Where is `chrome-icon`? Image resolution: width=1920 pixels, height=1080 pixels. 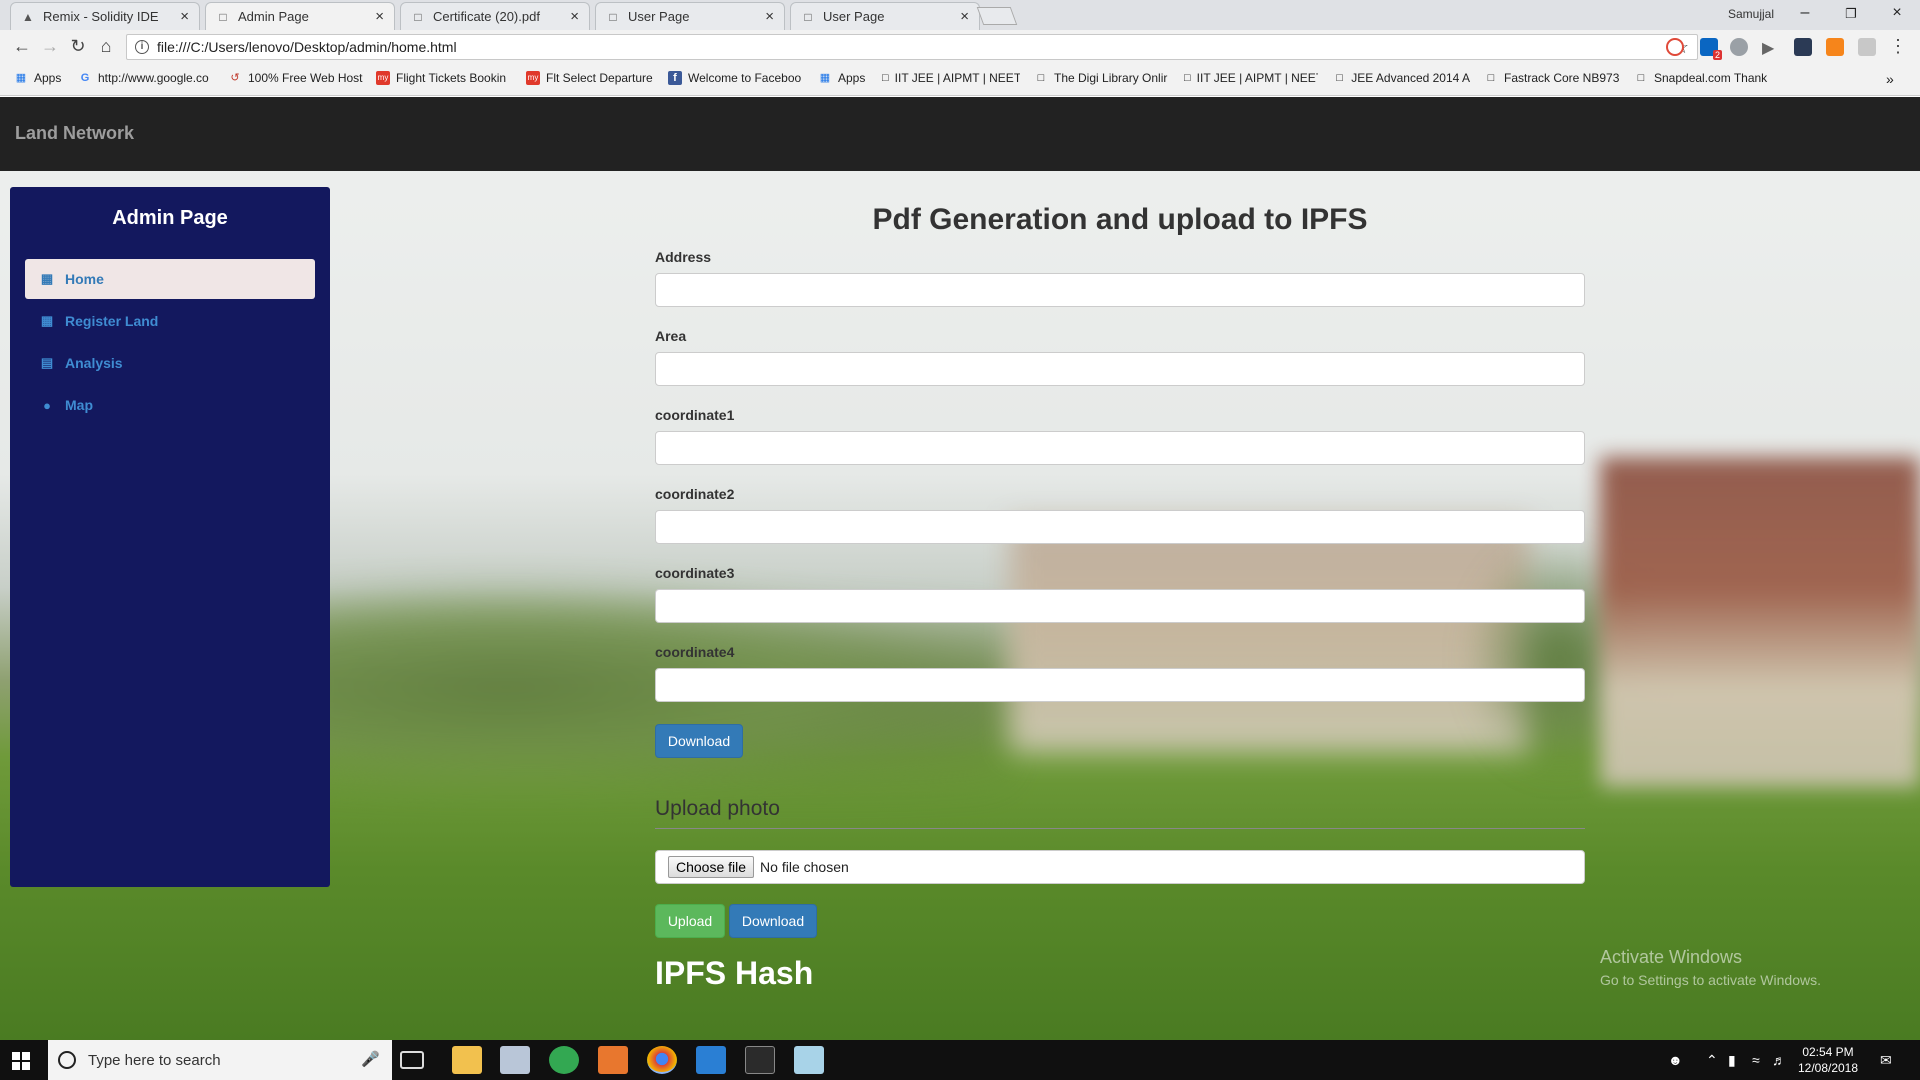 chrome-icon is located at coordinates (662, 1060).